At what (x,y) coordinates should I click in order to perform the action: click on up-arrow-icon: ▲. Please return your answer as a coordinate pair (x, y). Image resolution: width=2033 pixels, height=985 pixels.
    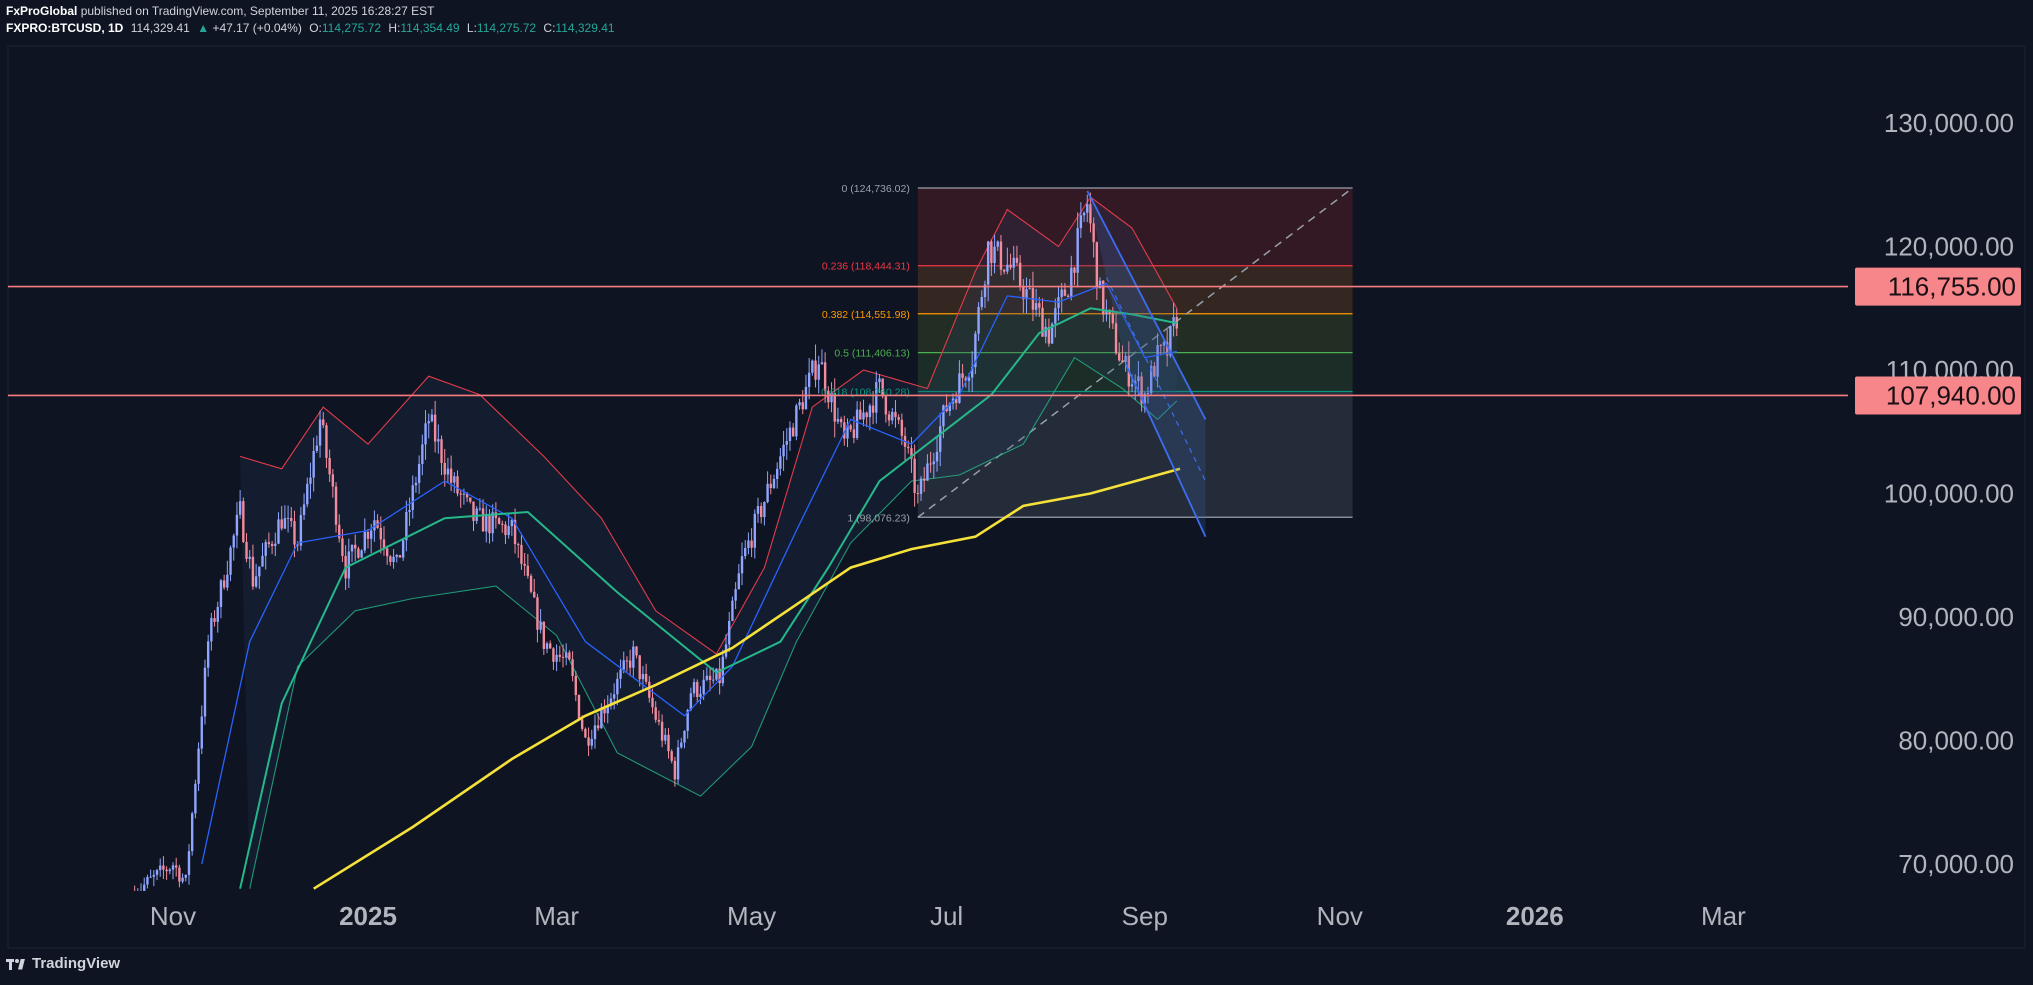
    Looking at the image, I should click on (203, 28).